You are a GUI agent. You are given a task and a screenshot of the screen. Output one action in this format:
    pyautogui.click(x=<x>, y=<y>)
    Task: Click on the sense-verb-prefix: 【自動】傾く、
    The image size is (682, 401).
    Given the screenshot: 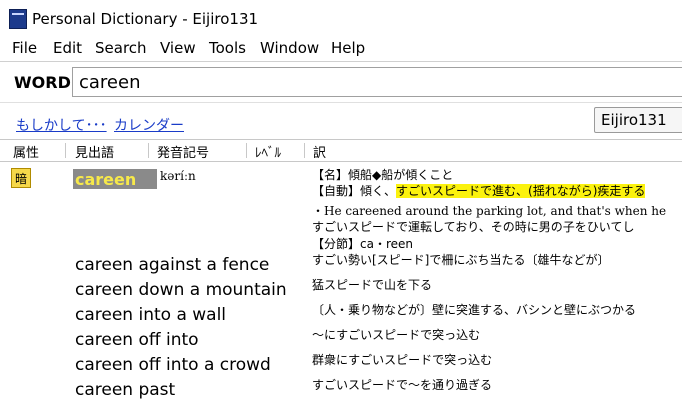 What is the action you would take?
    pyautogui.click(x=354, y=191)
    